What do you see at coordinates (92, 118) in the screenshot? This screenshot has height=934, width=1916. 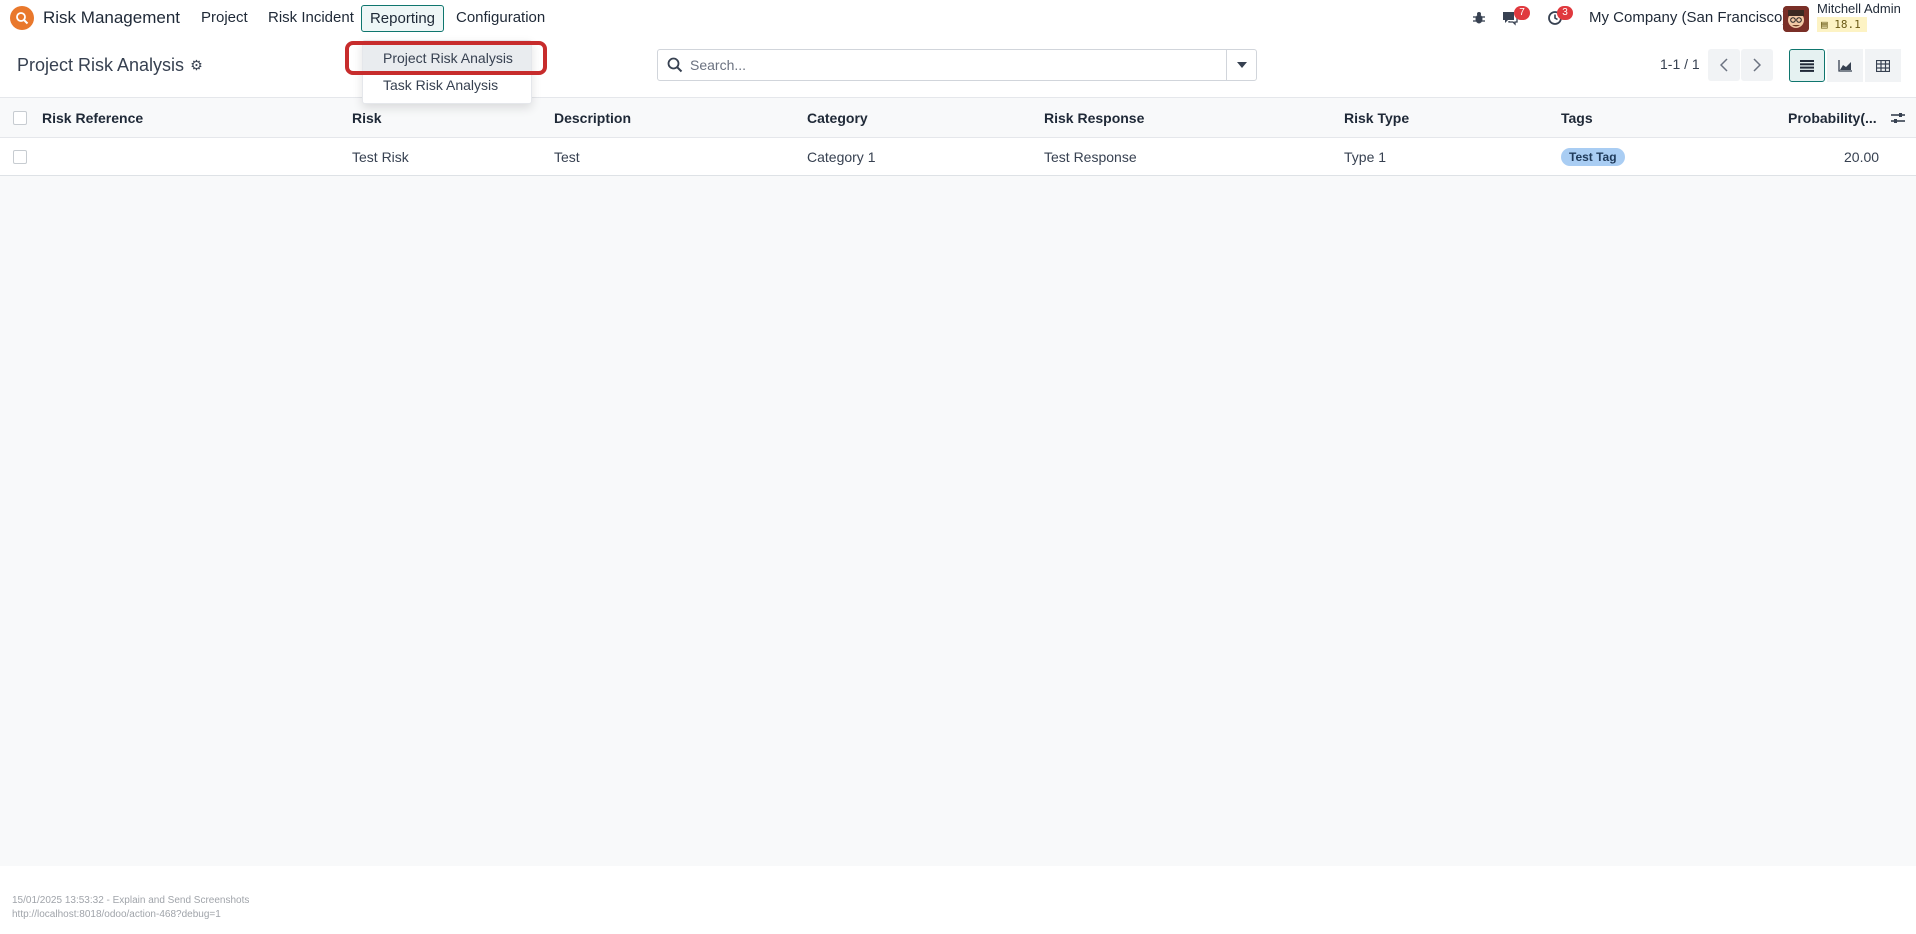 I see `column-header-risk-reference: Risk Reference` at bounding box center [92, 118].